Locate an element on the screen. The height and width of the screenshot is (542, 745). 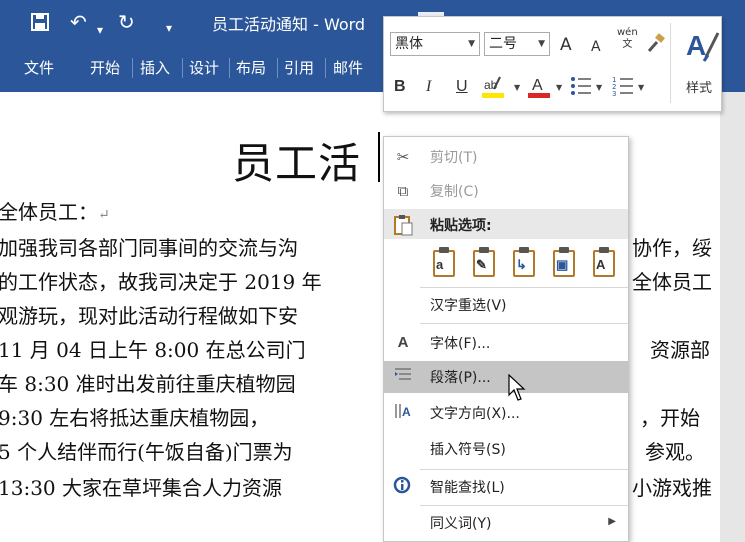
tab-references: 引用 is located at coordinates (299, 68).